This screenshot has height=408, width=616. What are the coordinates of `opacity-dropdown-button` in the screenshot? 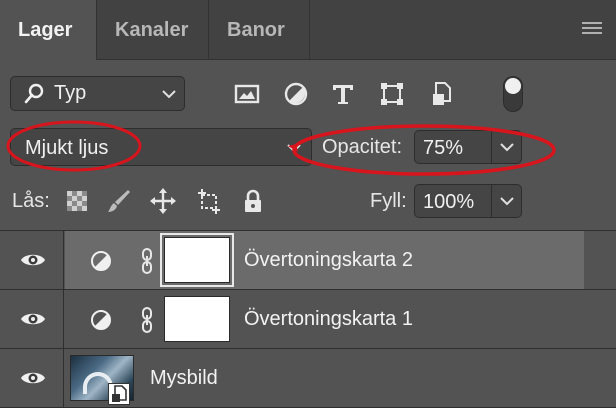 It's located at (506, 147).